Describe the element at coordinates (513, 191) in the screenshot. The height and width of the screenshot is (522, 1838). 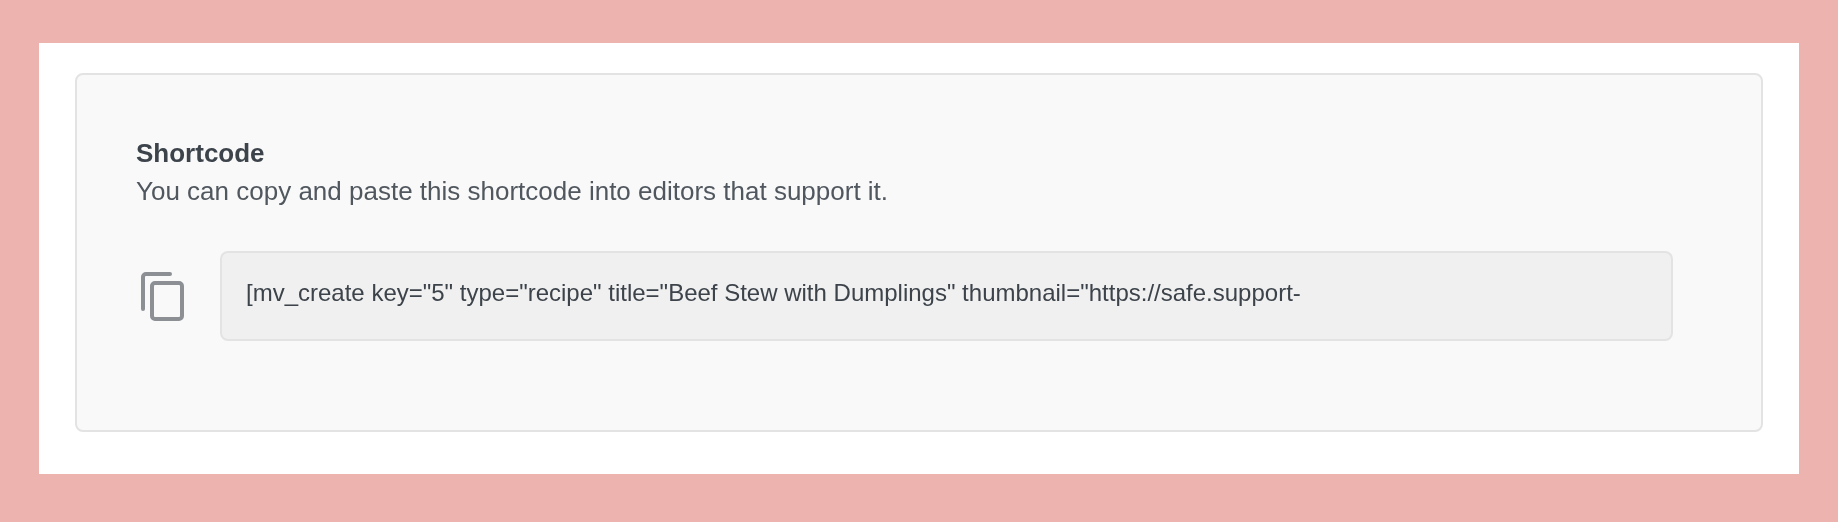
I see `section-description: You can copy and paste this shortcode into editors that support it.` at that location.